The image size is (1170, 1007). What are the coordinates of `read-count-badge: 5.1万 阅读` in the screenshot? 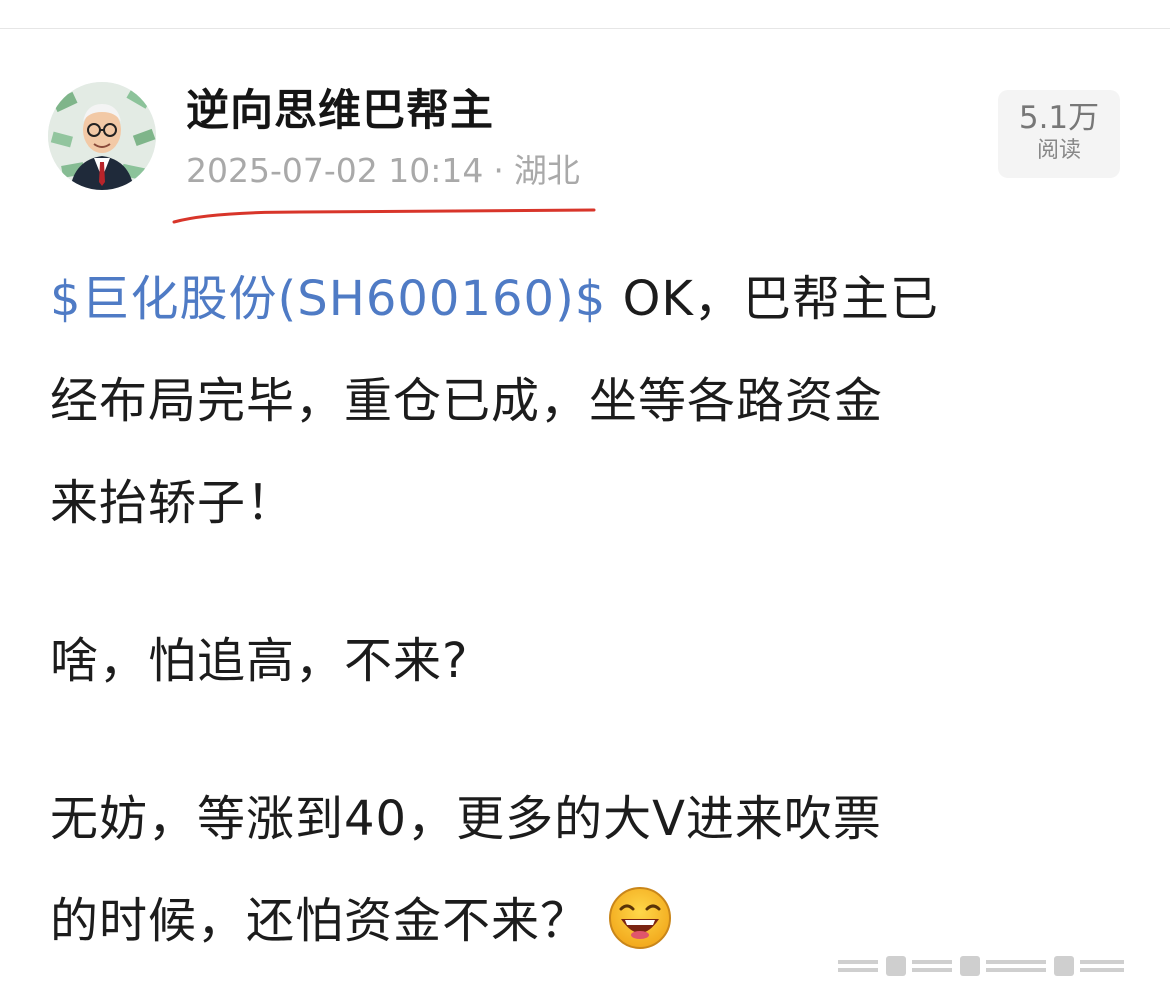 It's located at (1059, 134).